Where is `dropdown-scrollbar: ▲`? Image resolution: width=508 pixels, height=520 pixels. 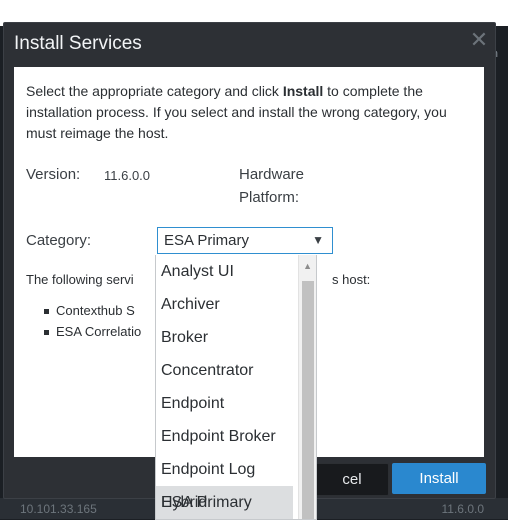 dropdown-scrollbar: ▲ is located at coordinates (307, 387).